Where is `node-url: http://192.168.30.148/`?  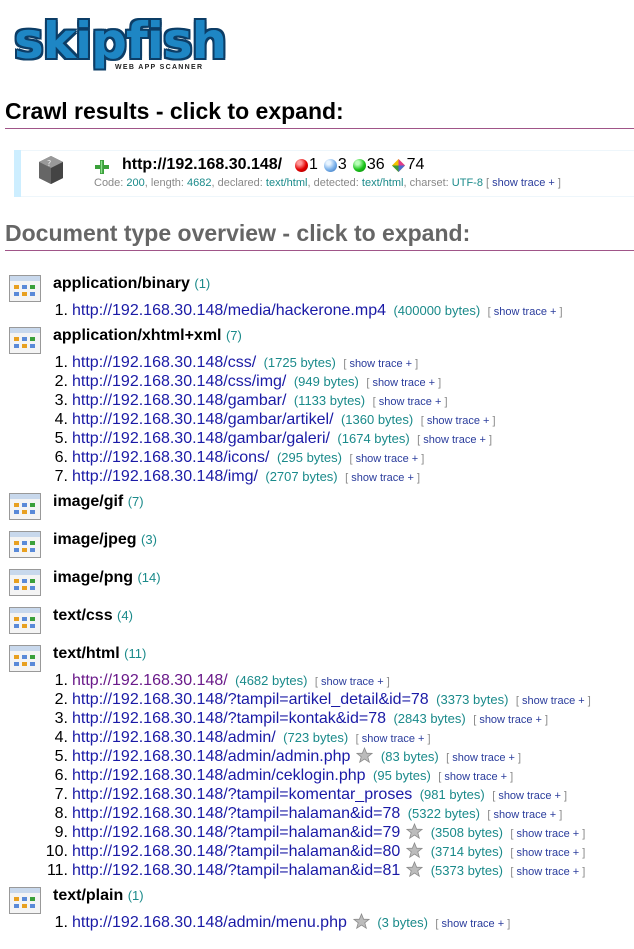 node-url: http://192.168.30.148/ is located at coordinates (202, 165).